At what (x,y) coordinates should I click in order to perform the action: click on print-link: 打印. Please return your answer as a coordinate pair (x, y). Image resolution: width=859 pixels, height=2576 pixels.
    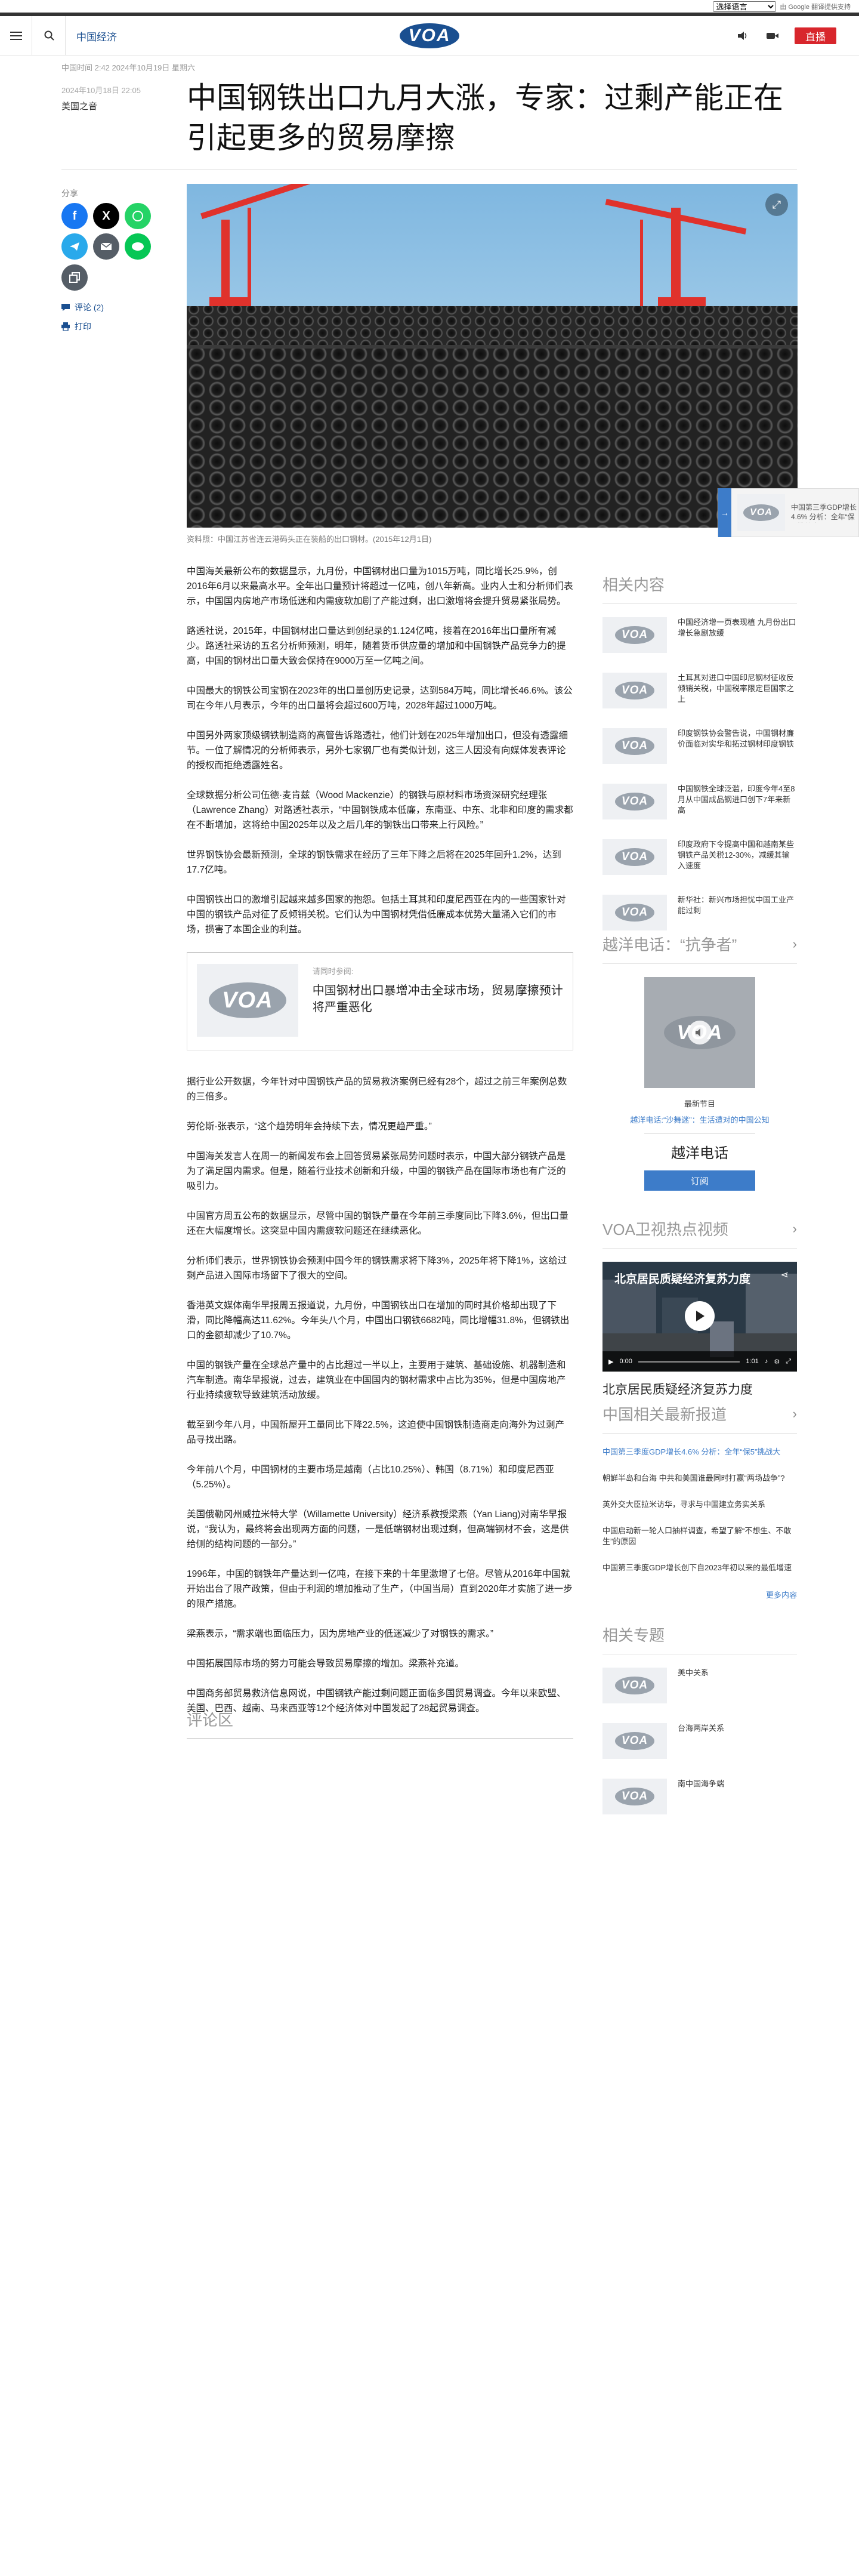
    Looking at the image, I should click on (76, 326).